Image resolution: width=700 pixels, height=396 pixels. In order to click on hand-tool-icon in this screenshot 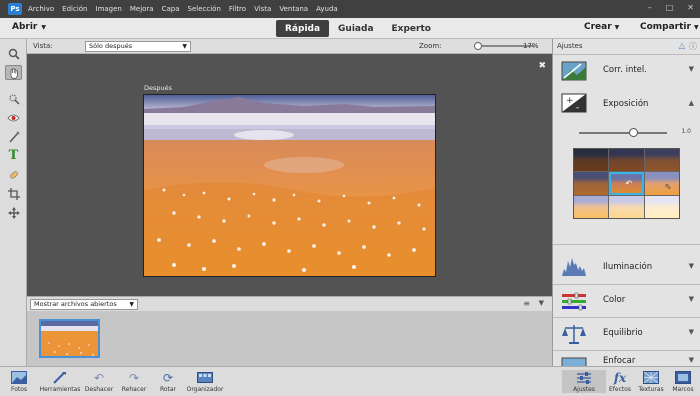, I will do `click(13, 72)`.